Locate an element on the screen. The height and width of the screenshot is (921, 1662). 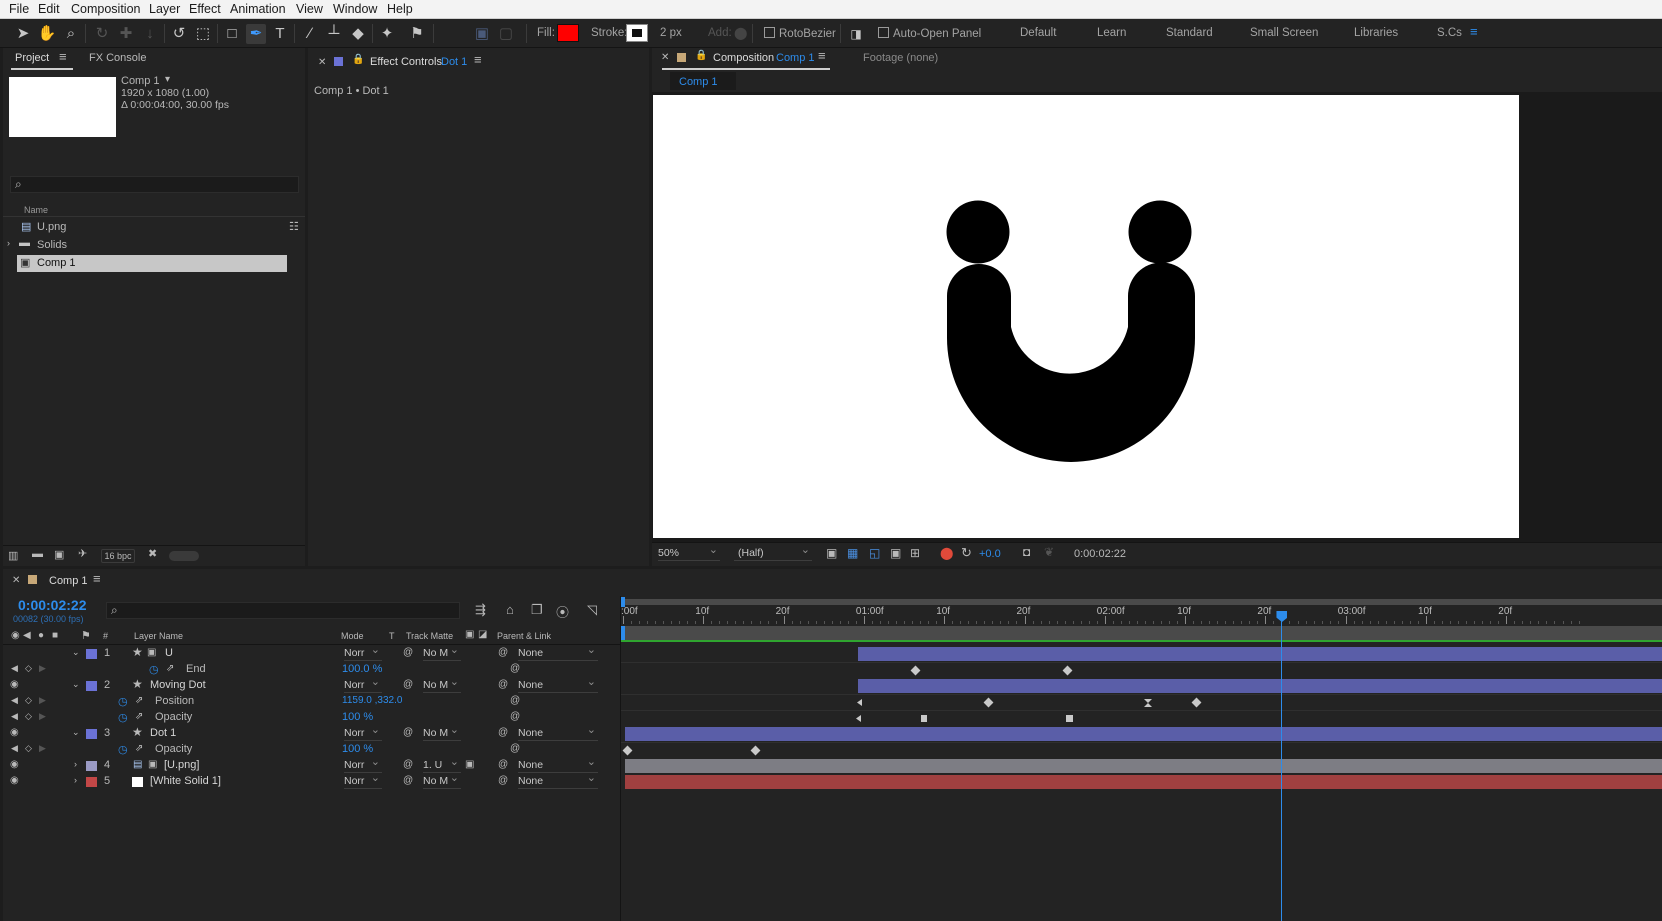
lock-icon: 🔒 is located at coordinates (358, 59).